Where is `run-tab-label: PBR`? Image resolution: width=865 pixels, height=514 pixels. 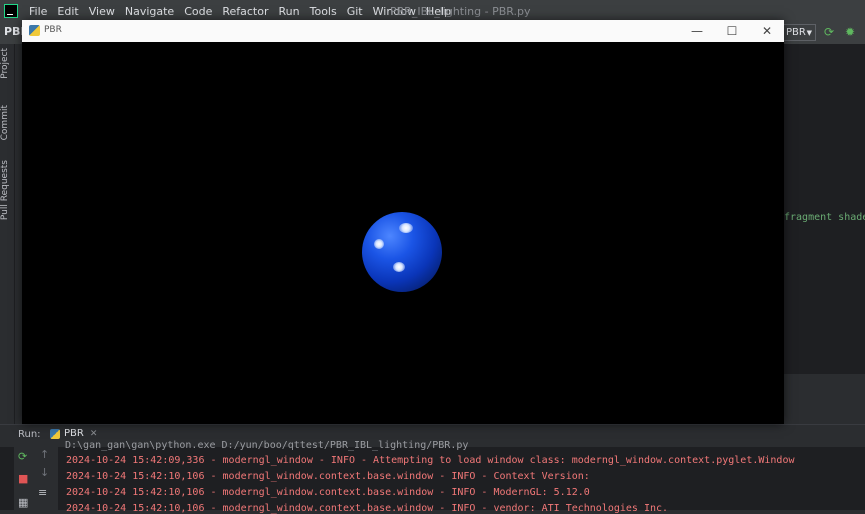
run-tab-label: PBR is located at coordinates (74, 433).